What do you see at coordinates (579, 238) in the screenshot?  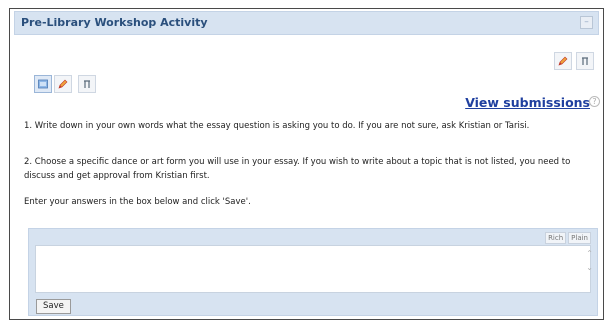 I see `plain-mode-button: Plain` at bounding box center [579, 238].